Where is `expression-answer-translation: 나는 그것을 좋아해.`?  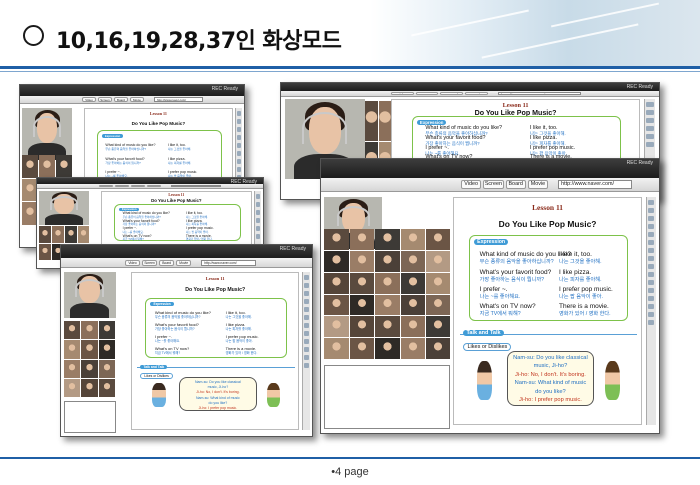 expression-answer-translation: 나는 그것을 좋아해. is located at coordinates (179, 149).